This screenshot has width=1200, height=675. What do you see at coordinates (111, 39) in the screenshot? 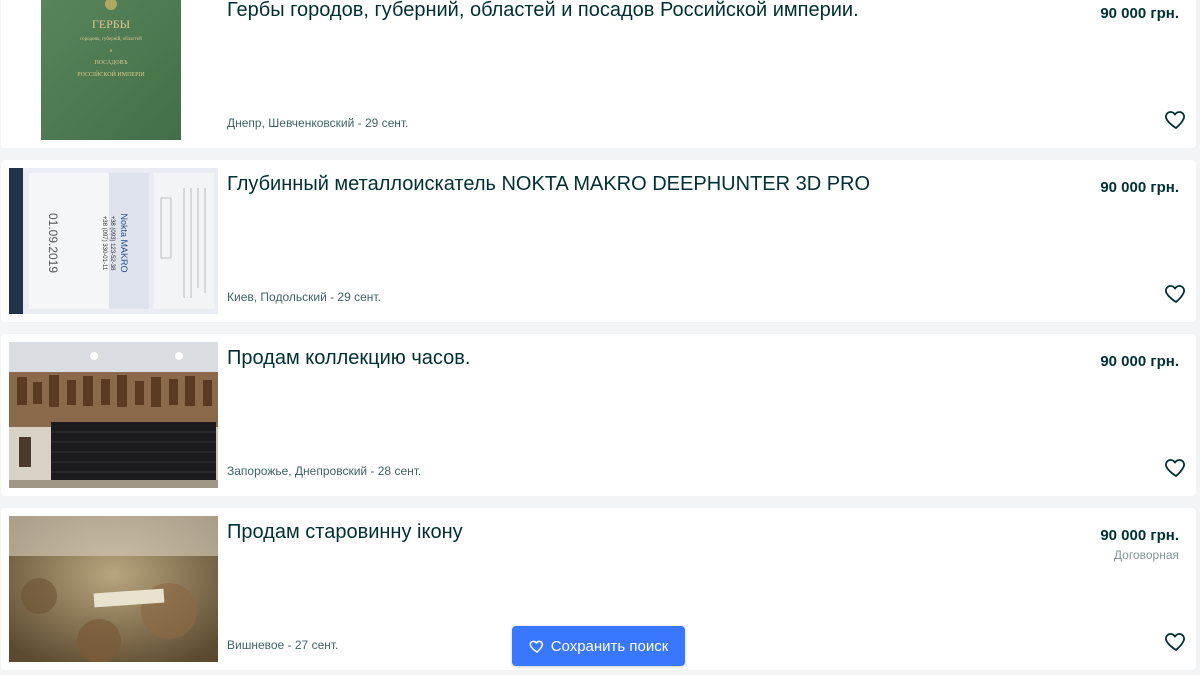
I see `thumb-text: городовъ, губерній, областей` at bounding box center [111, 39].